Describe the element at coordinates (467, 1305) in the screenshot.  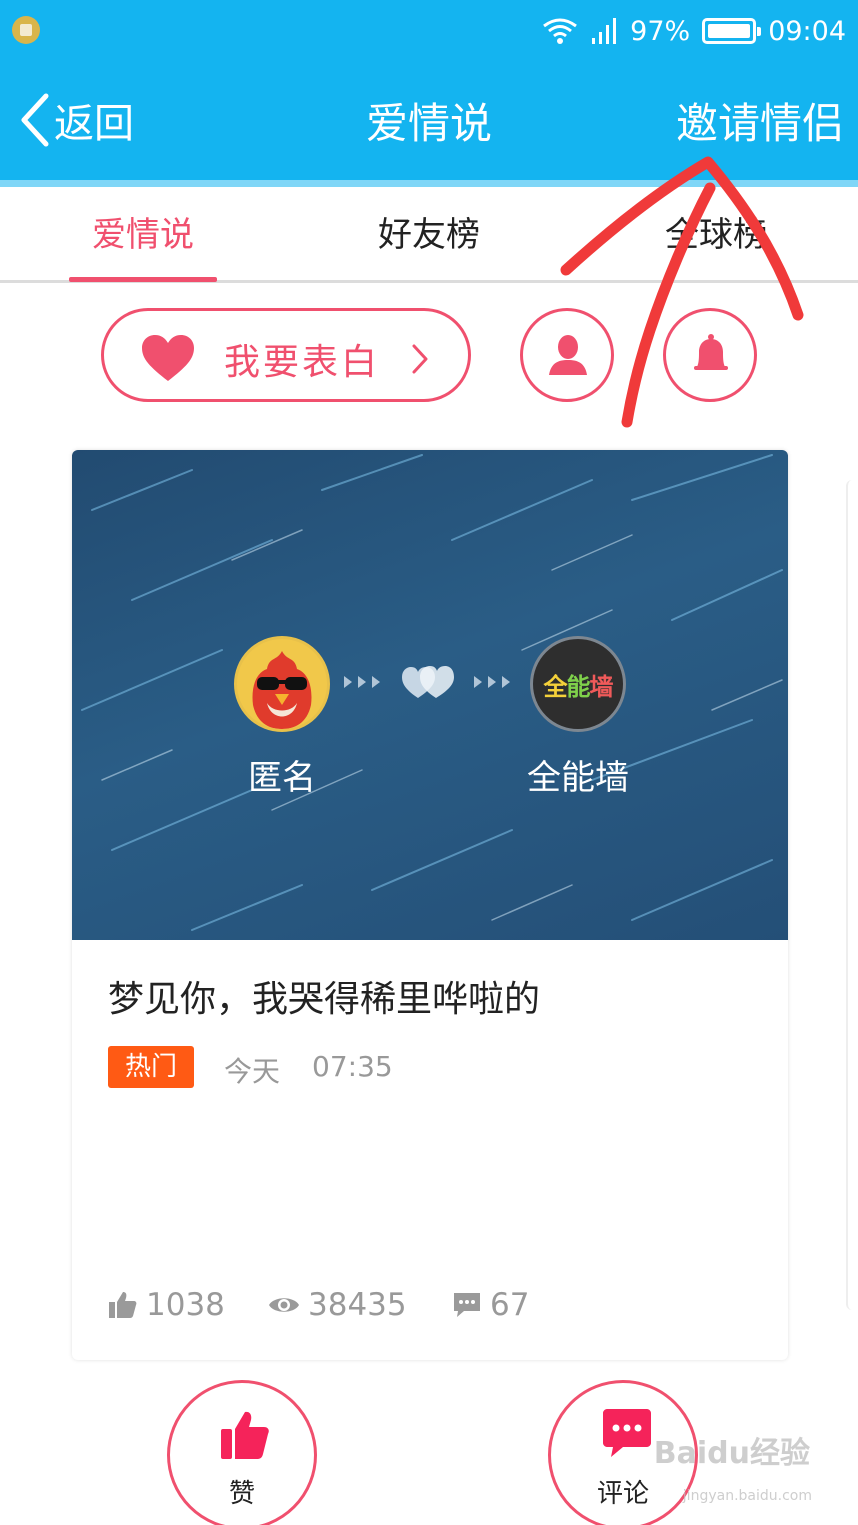
I see `comment-icon` at that location.